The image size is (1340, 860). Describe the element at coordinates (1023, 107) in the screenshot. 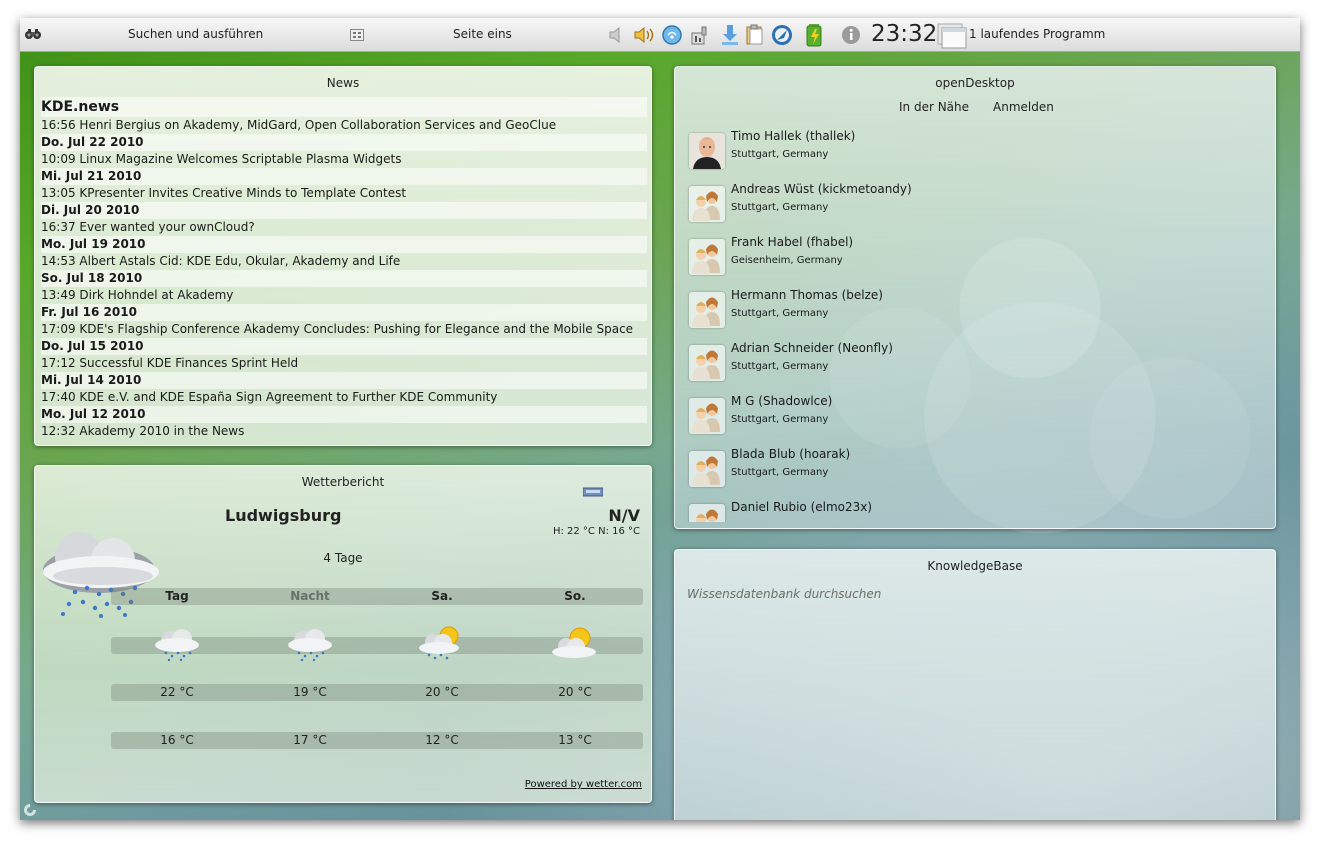

I see `tab-login: Anmelden` at that location.